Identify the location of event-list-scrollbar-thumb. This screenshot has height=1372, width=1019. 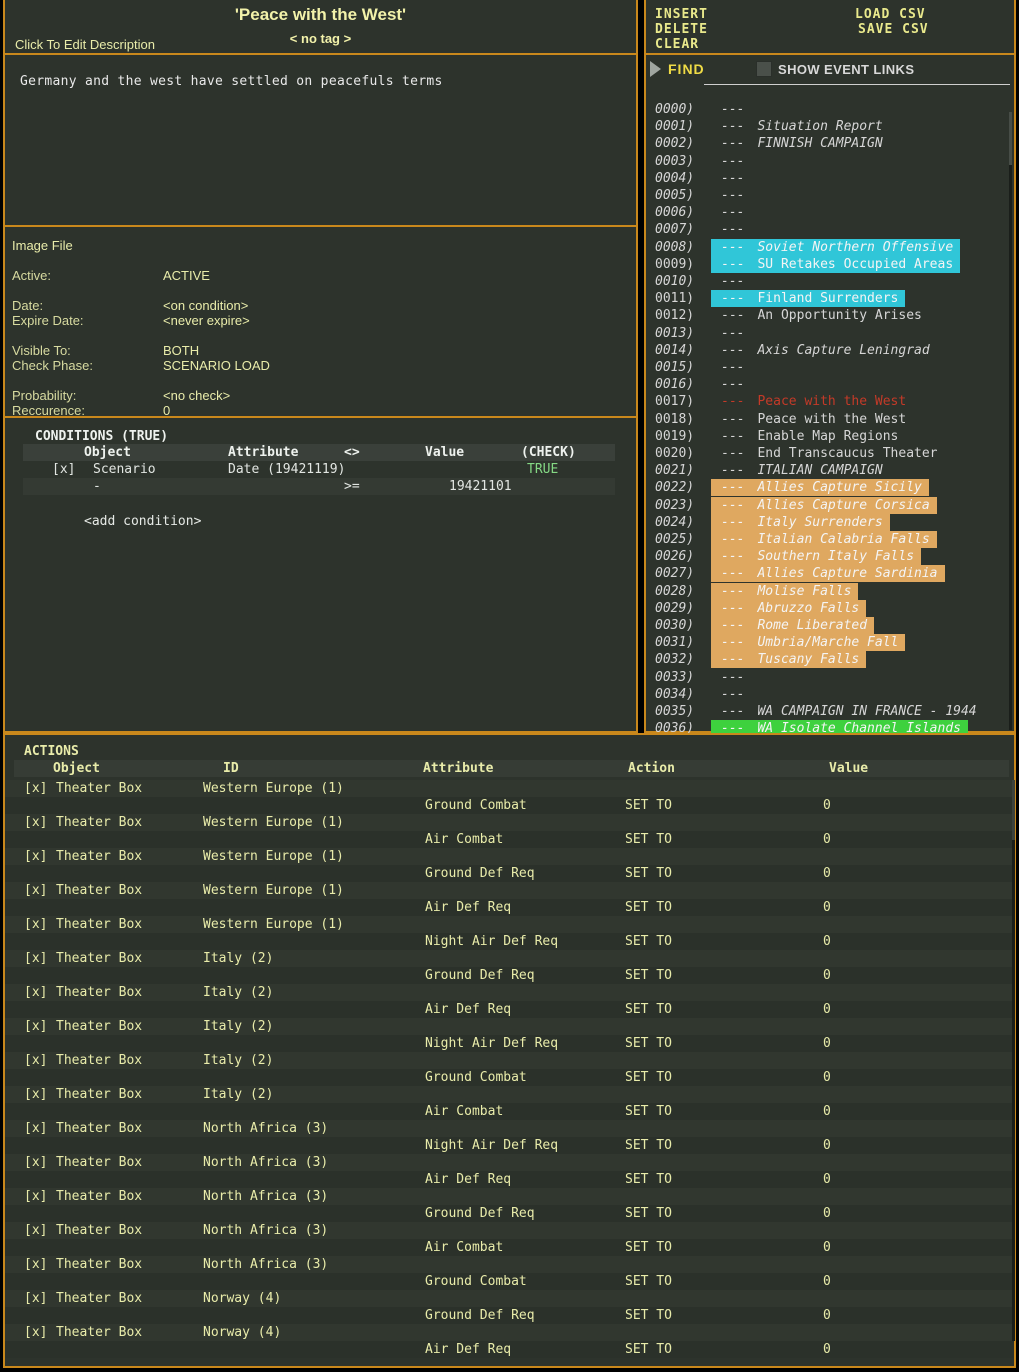
(1010, 138).